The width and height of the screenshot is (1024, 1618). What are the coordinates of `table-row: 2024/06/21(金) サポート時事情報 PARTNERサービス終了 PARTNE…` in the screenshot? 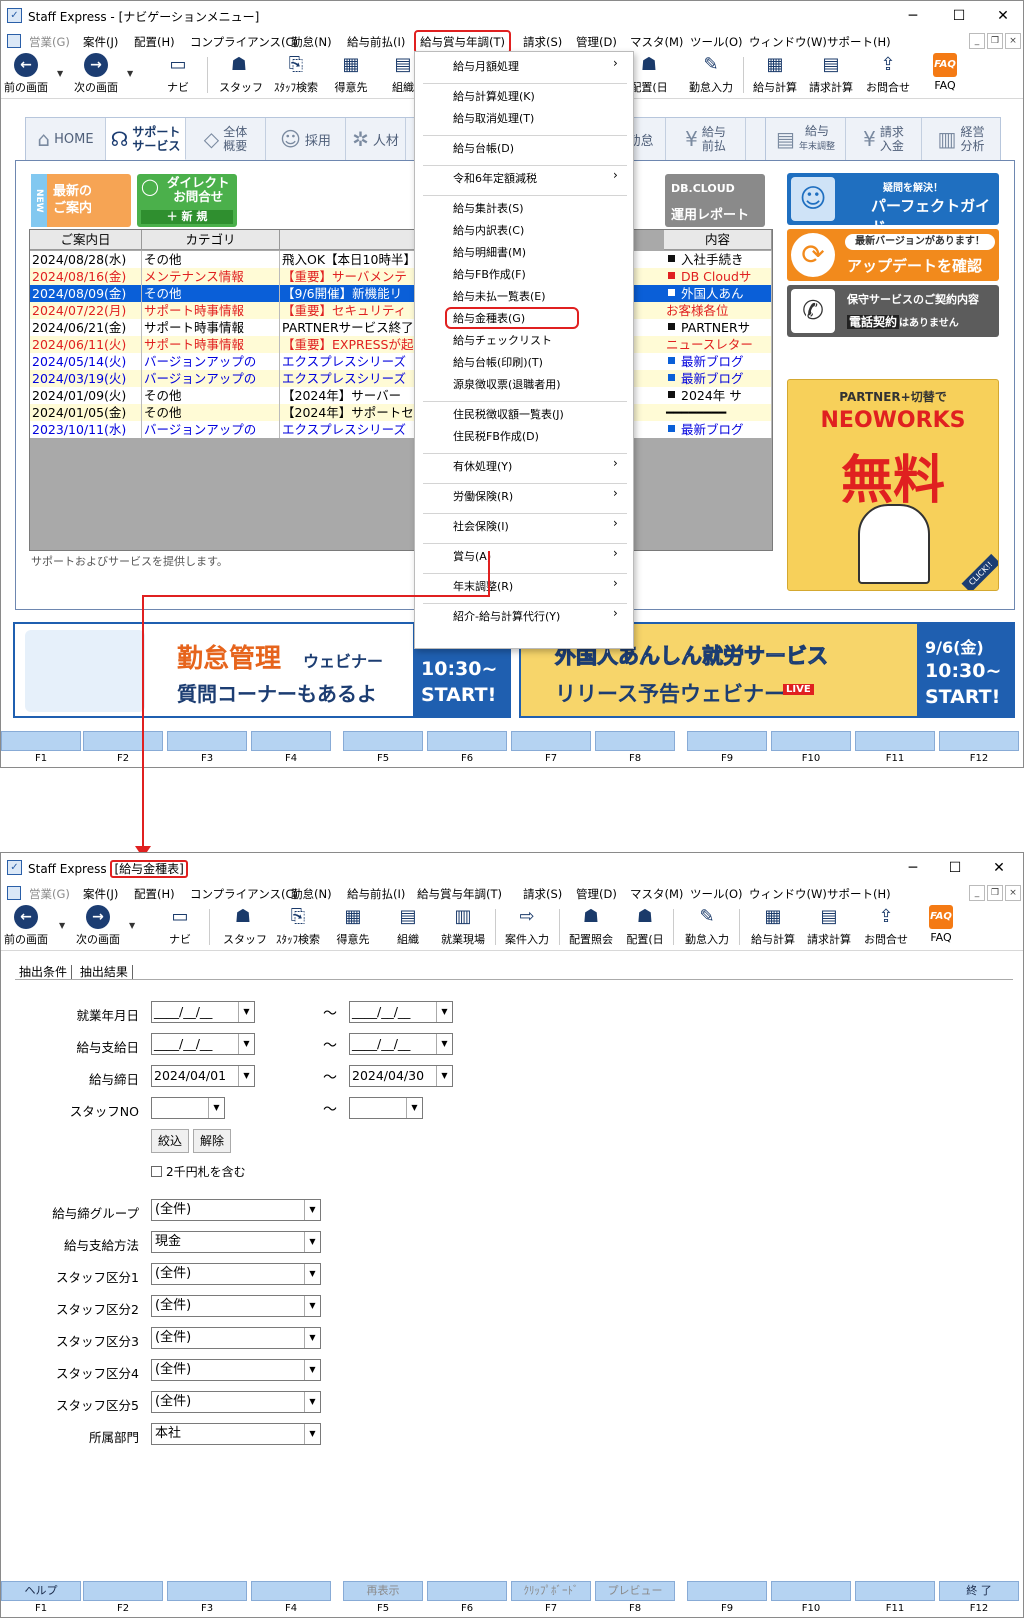 It's located at (401, 327).